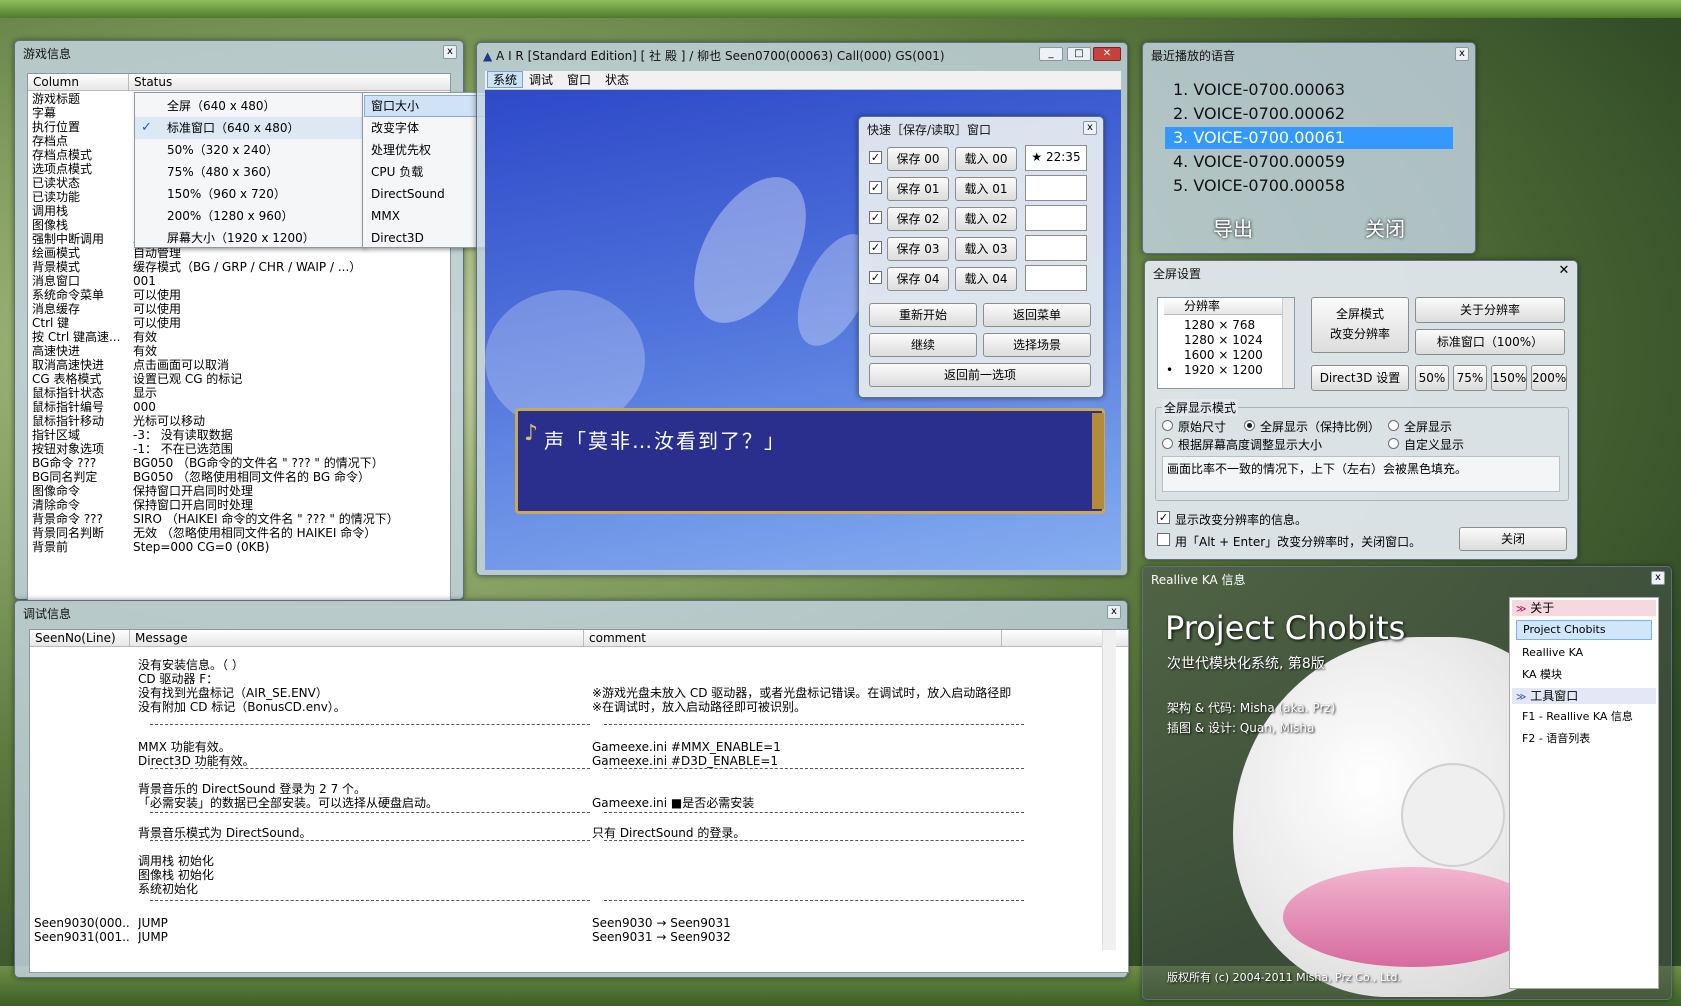  What do you see at coordinates (233, 128) in the screenshot?
I see `size-menu-item: 标准窗口（640 x 480）` at bounding box center [233, 128].